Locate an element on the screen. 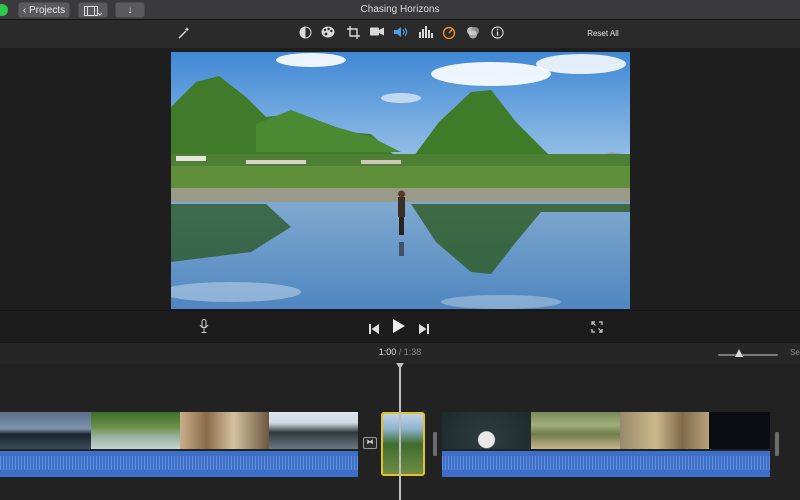 Image resolution: width=800 pixels, height=500 pixels. window-title: Chasing Horizons is located at coordinates (400, 9).